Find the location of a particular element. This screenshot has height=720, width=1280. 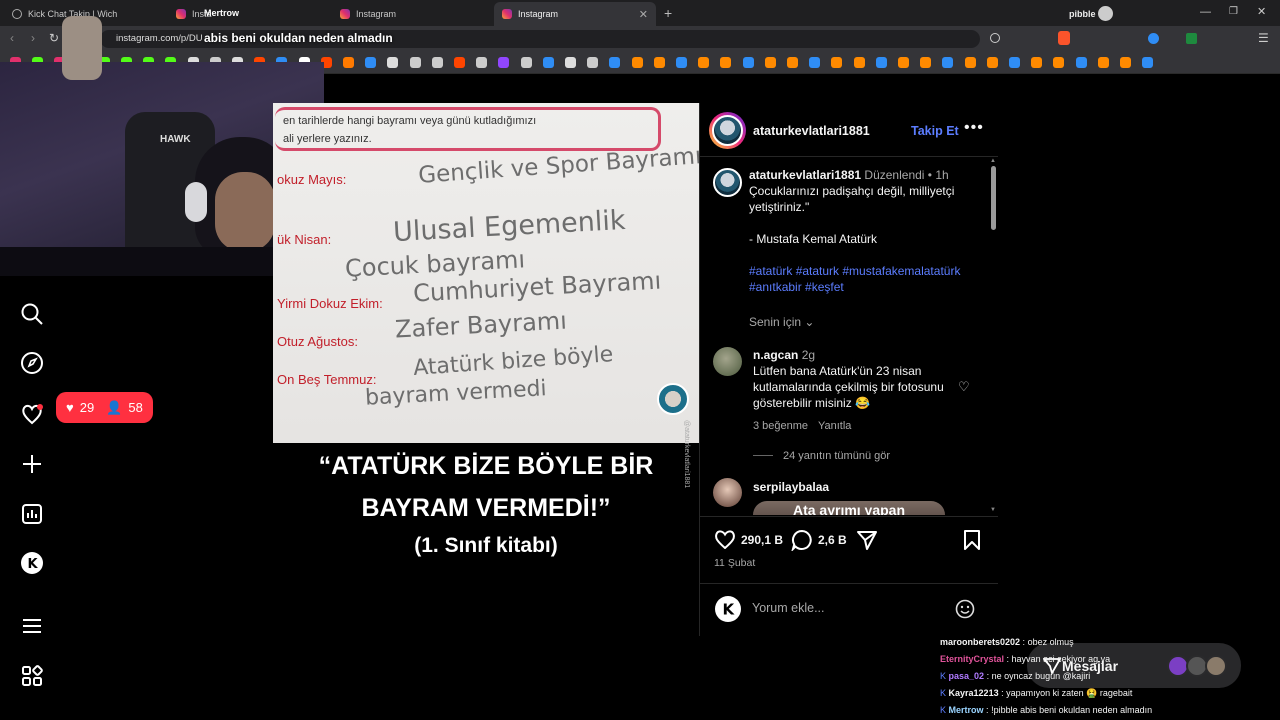

image-side-handle: @ataturkevlatlari1881 is located at coordinates (686, 454).